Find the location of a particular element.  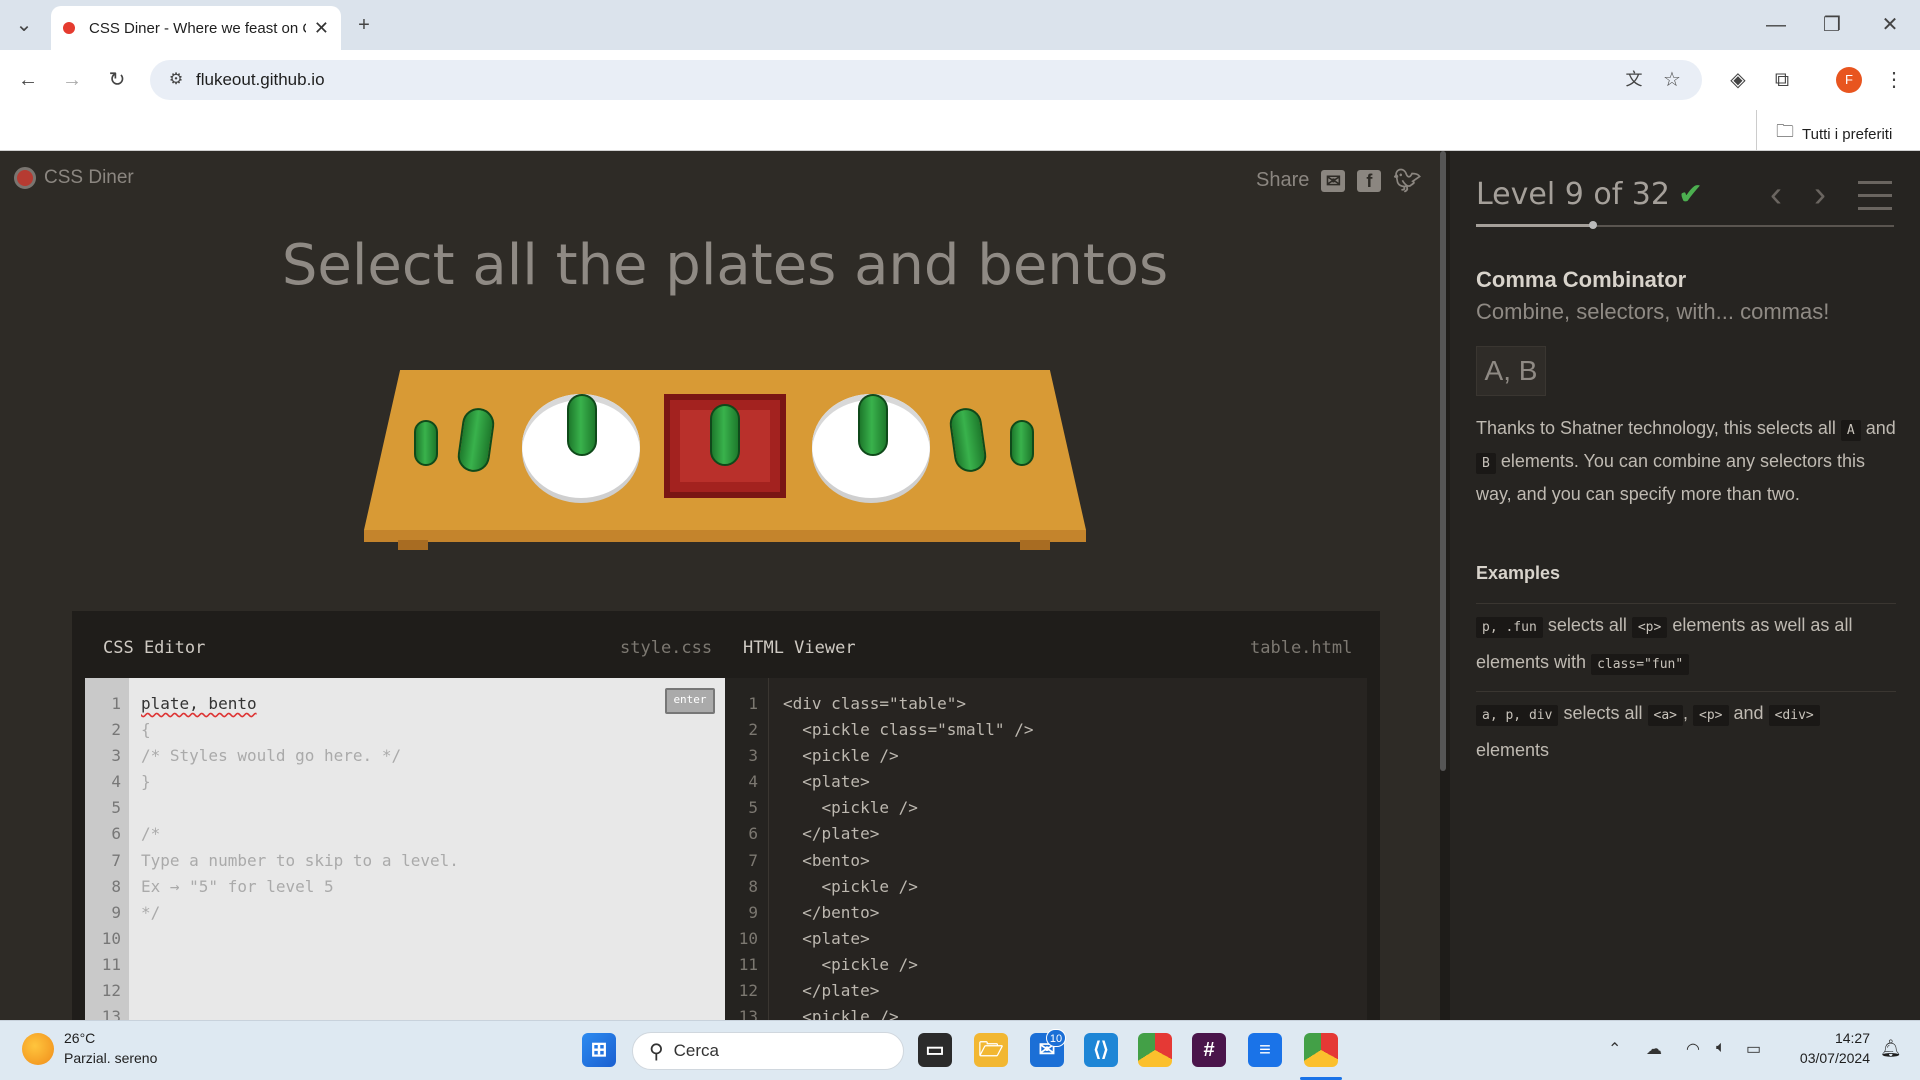

window-close-icon: ✕ is located at coordinates (1890, 25).